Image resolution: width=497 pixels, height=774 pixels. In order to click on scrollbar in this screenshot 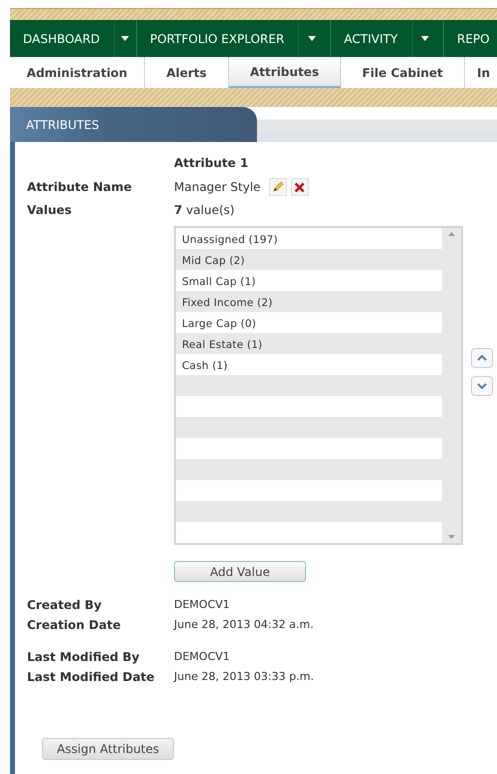, I will do `click(451, 385)`.